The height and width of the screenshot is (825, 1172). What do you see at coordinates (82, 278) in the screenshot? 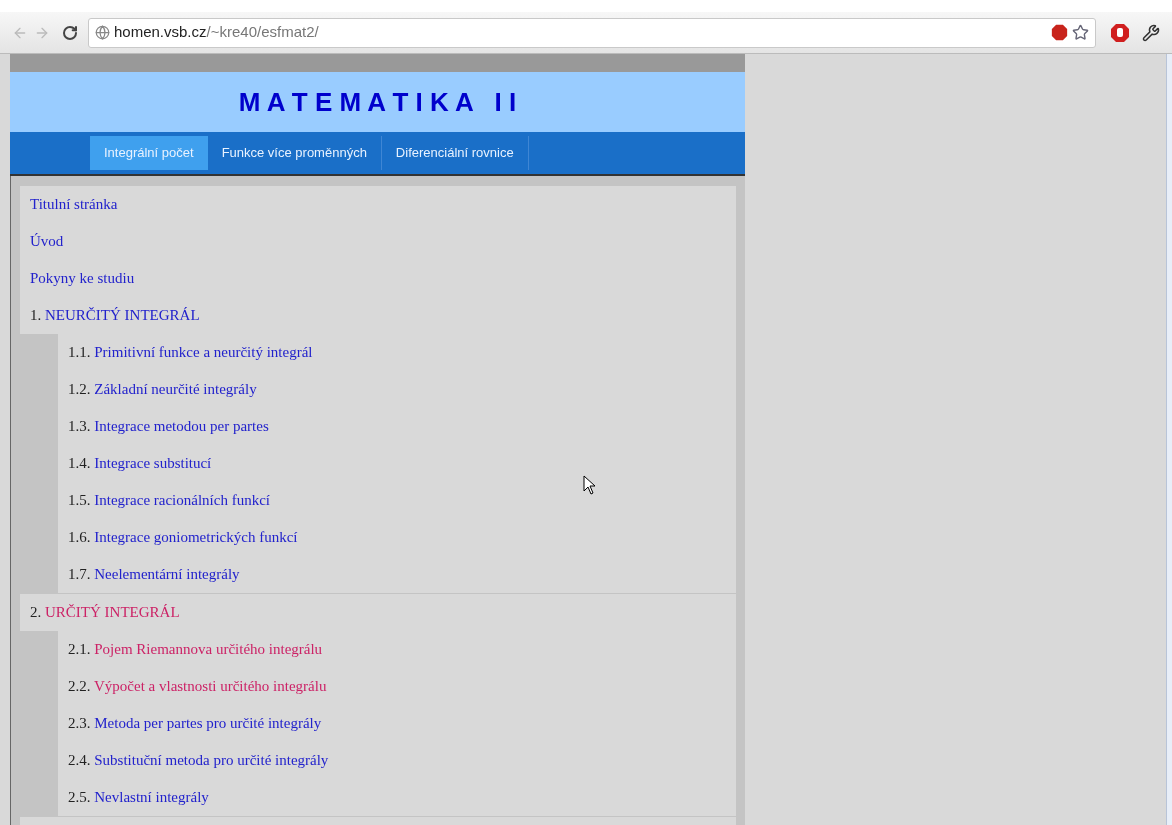
I see `contents-link: Pokyny ke studiu` at bounding box center [82, 278].